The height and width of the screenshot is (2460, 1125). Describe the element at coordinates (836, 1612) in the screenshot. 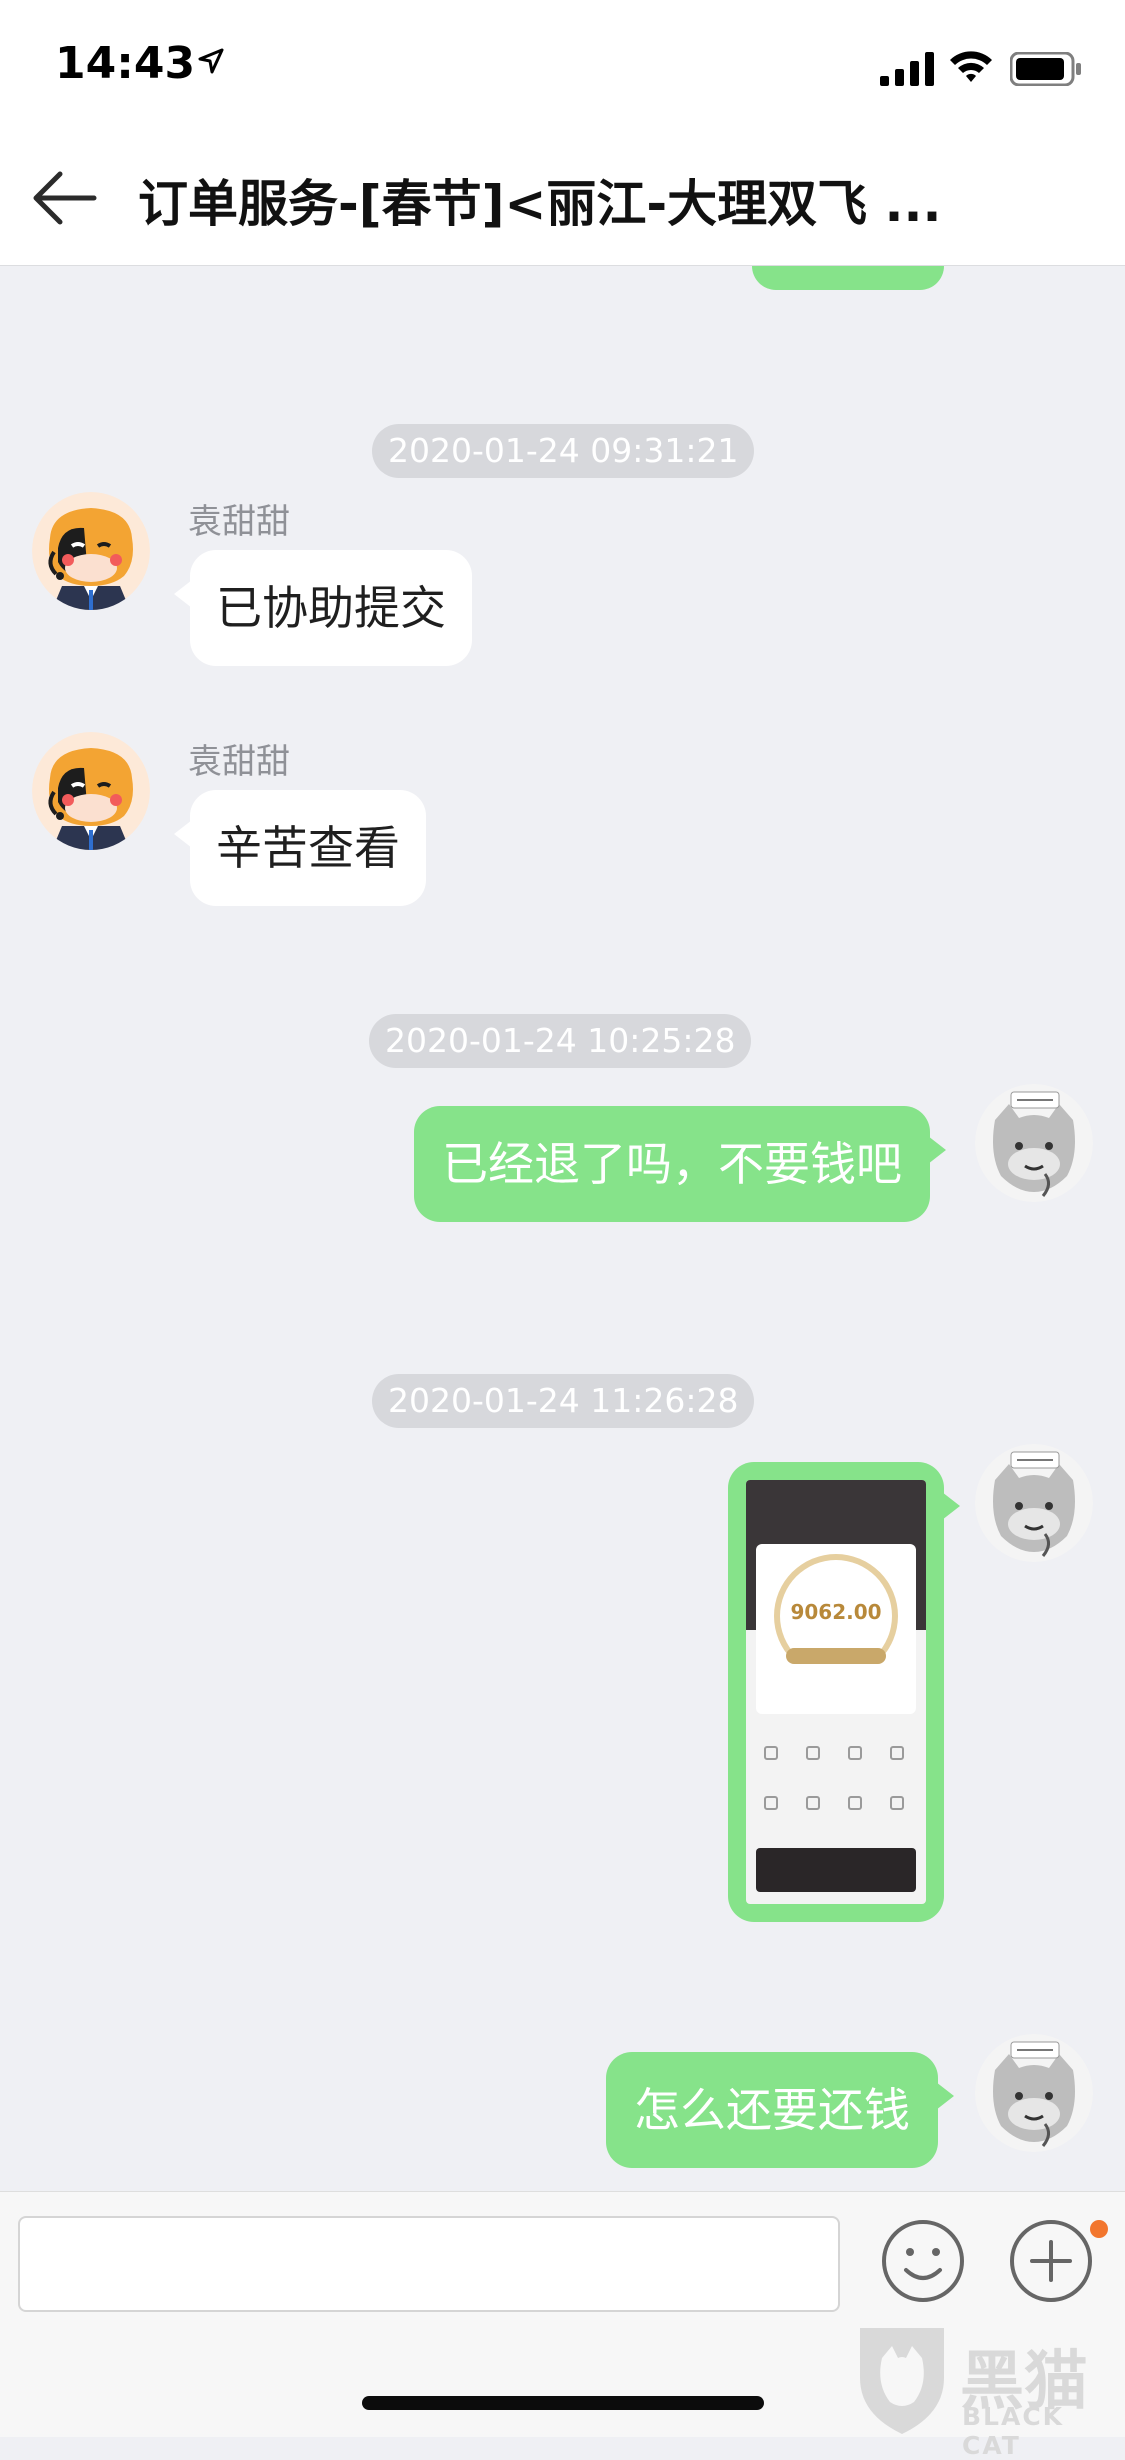

I see `thumbnail-amount: 9062.00` at that location.